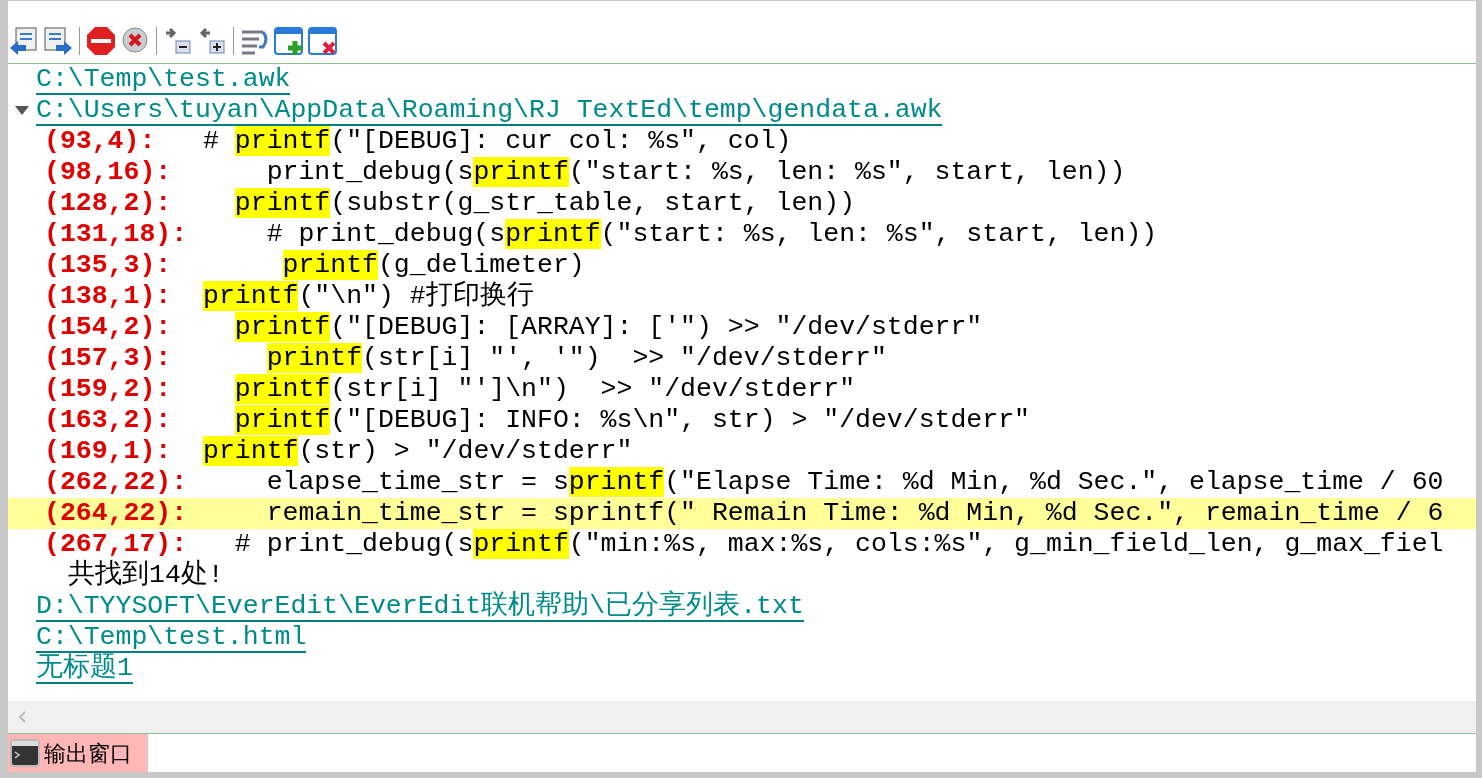 The height and width of the screenshot is (778, 1482). What do you see at coordinates (171, 637) in the screenshot?
I see `file-path-link: C:\Temp\test.html` at bounding box center [171, 637].